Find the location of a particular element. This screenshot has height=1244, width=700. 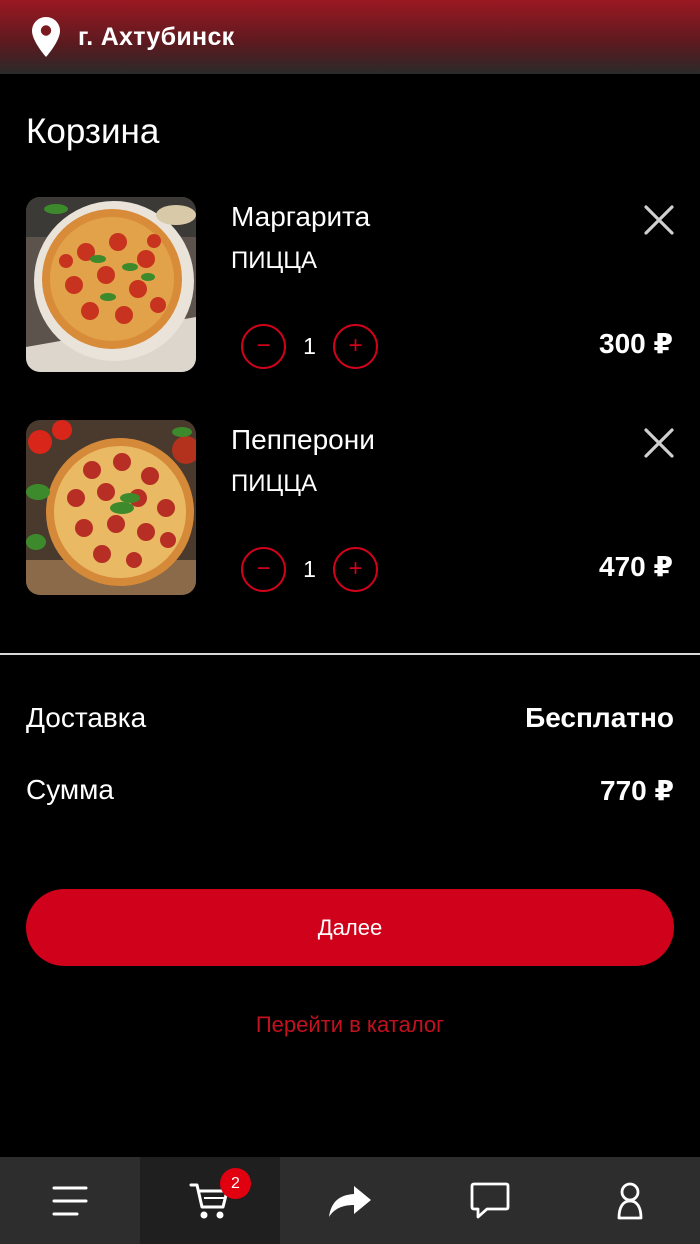

profile-icon is located at coordinates (630, 1200).